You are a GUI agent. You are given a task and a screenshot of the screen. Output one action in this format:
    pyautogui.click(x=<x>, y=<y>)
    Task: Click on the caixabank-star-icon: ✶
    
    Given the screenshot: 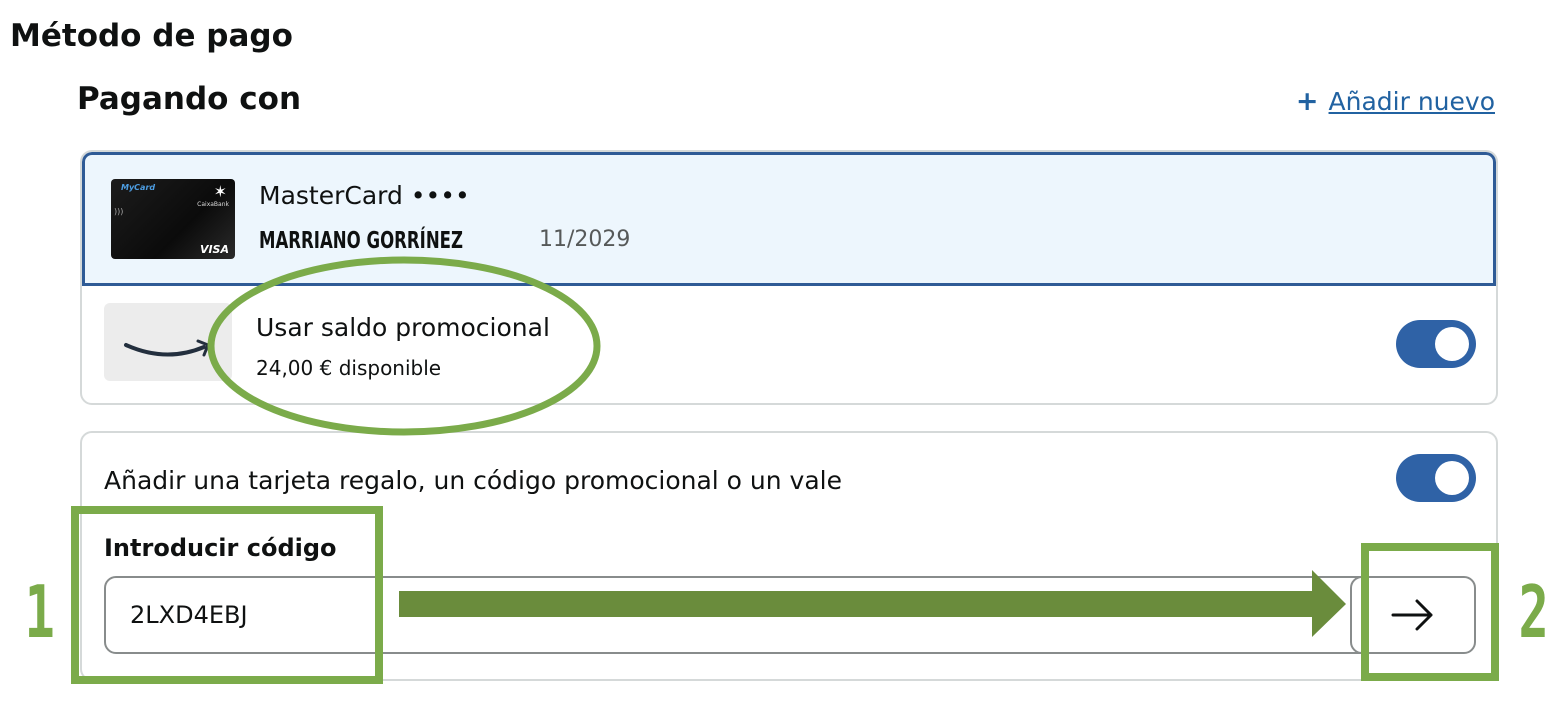 What is the action you would take?
    pyautogui.click(x=220, y=191)
    